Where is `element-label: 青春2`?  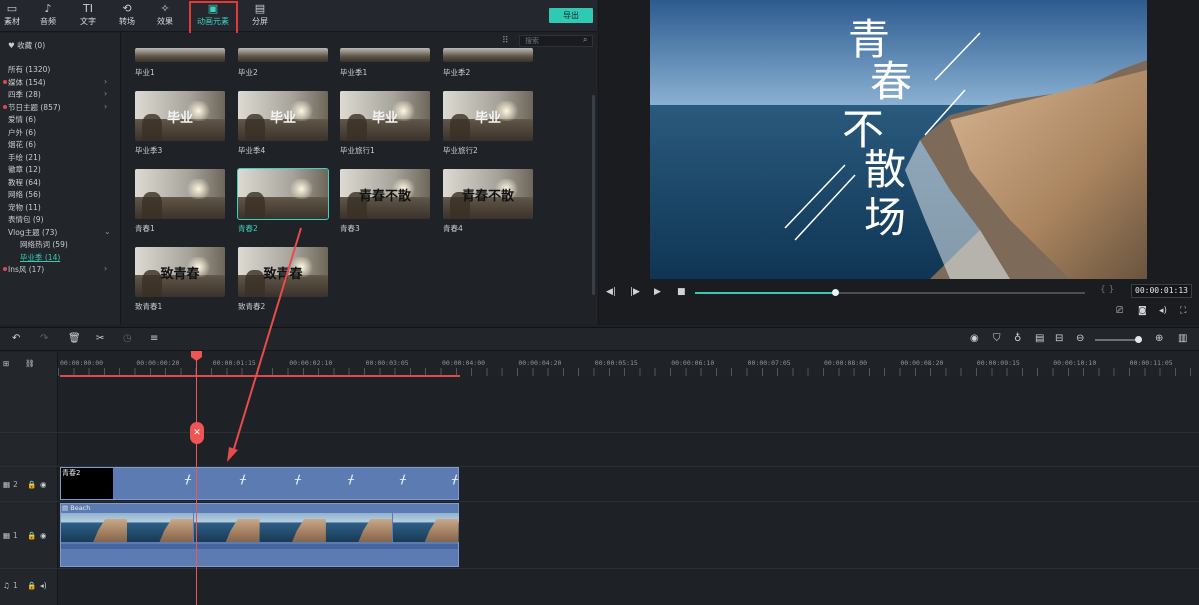 element-label: 青春2 is located at coordinates (248, 228).